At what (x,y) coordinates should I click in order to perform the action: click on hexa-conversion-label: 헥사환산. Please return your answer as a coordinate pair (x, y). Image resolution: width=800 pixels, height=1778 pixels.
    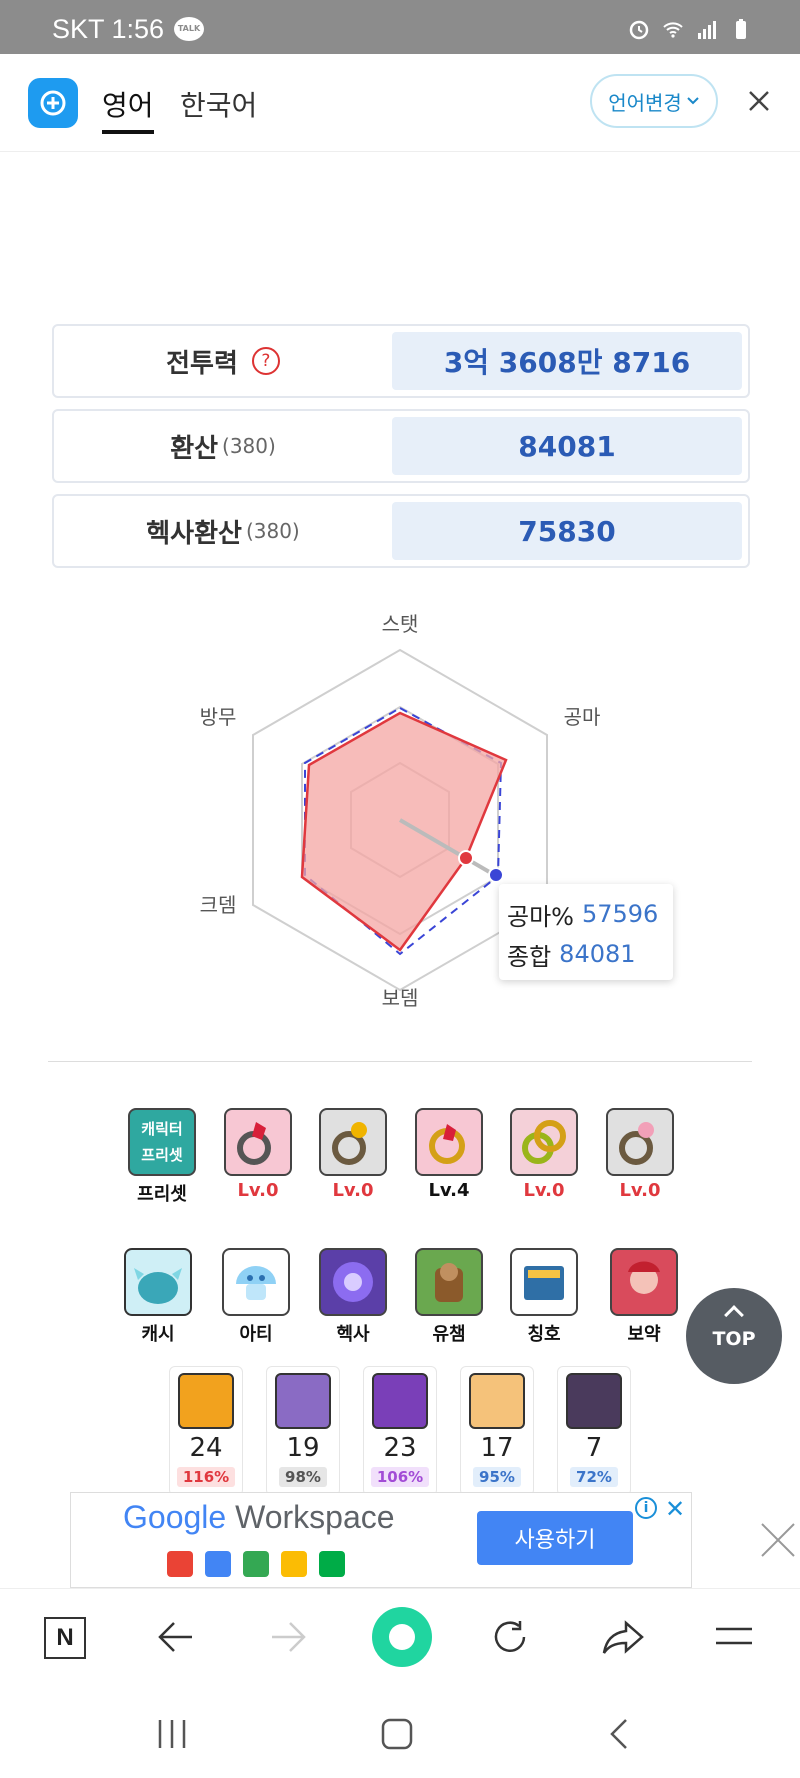
    Looking at the image, I should click on (194, 533).